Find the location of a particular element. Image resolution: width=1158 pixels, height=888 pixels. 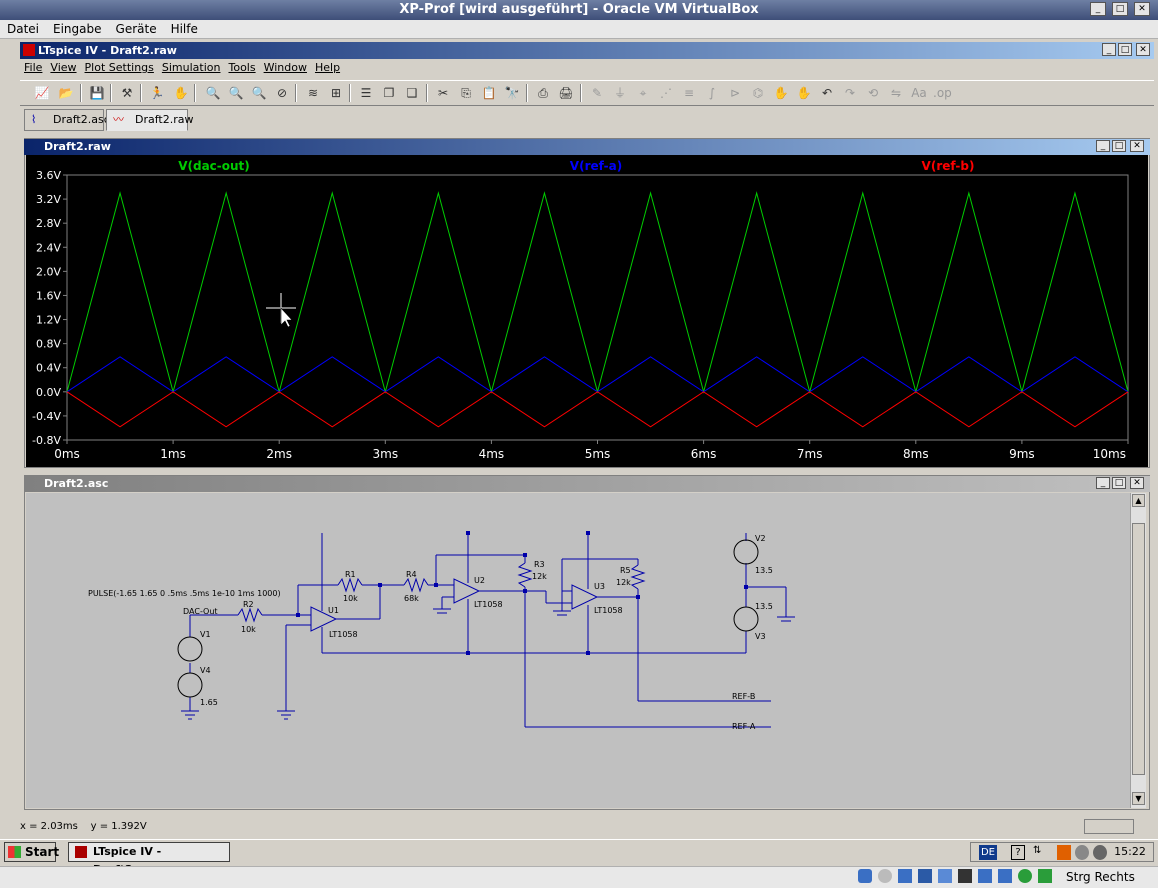

cpu-icon is located at coordinates (1005, 876).